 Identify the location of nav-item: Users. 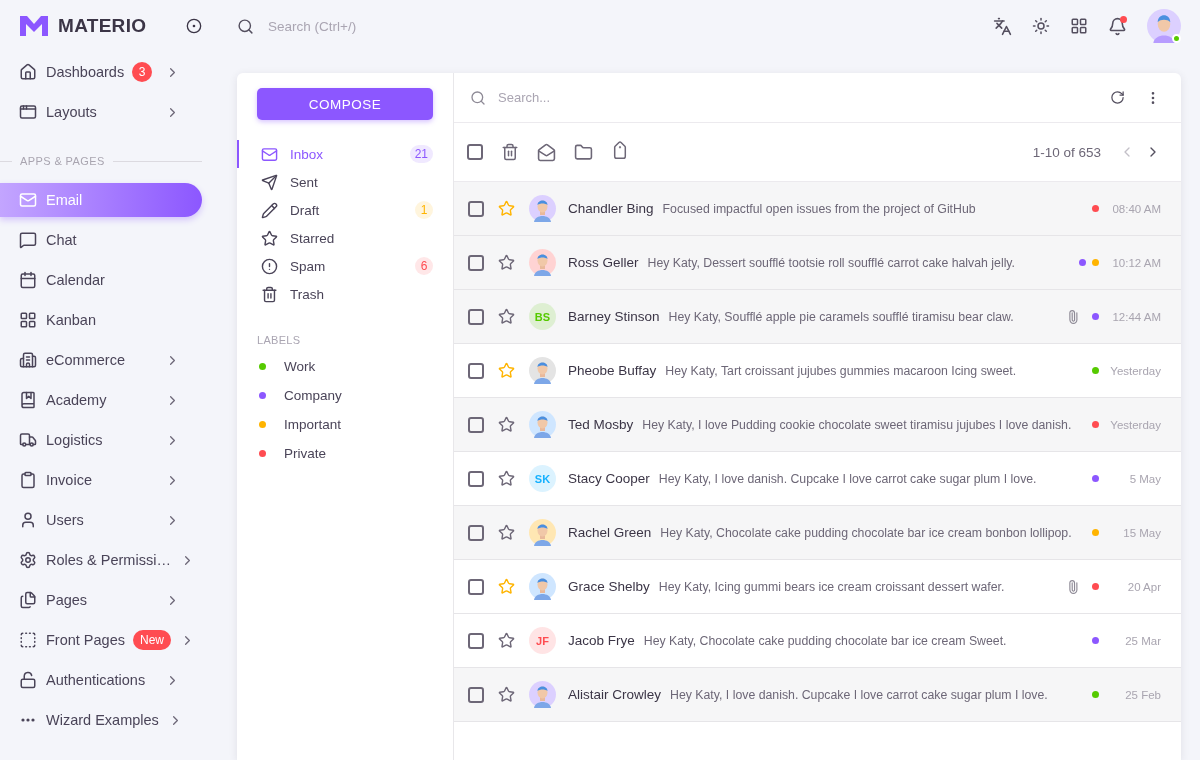
(101, 520).